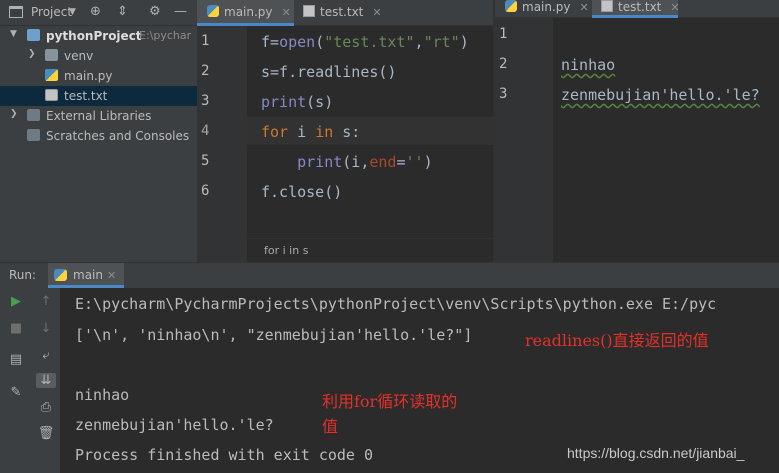 Image resolution: width=779 pixels, height=473 pixels. What do you see at coordinates (46, 301) in the screenshot?
I see `up-arrow-icon: ↑` at bounding box center [46, 301].